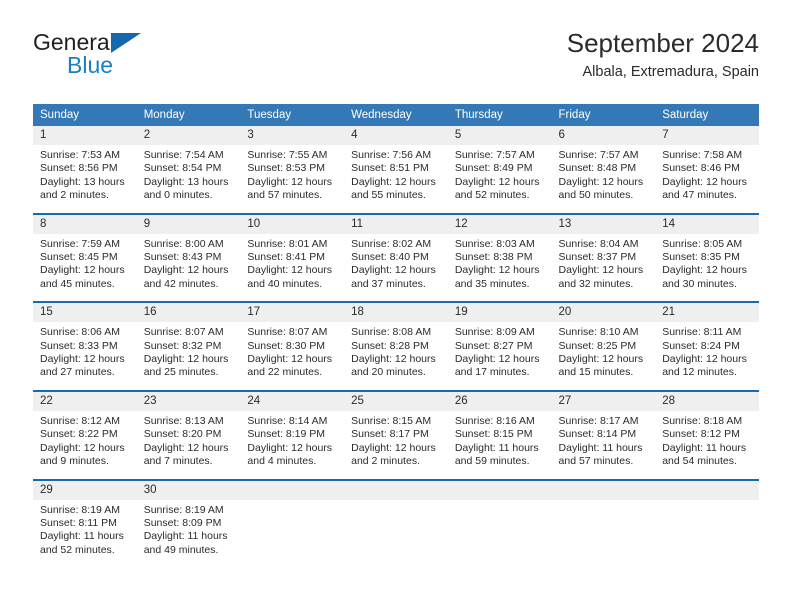 The image size is (792, 612). I want to click on daylight-line-2: and 4 minutes., so click(282, 461).